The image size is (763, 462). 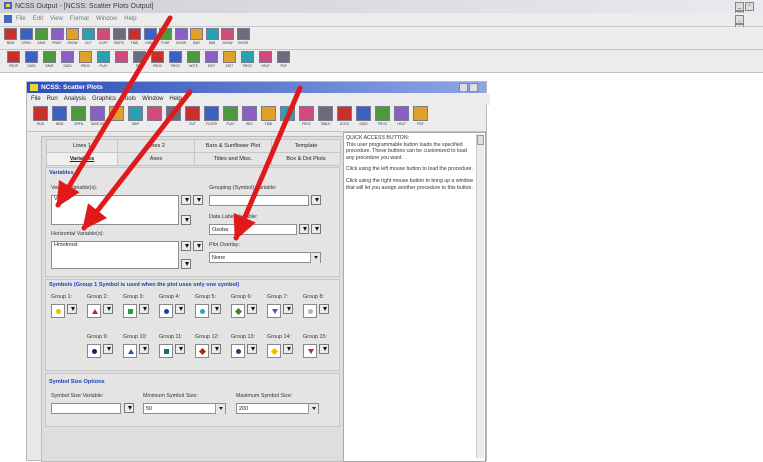 I want to click on tab-bars-sunflower: Bars & Sunflower Plot, so click(x=233, y=146).